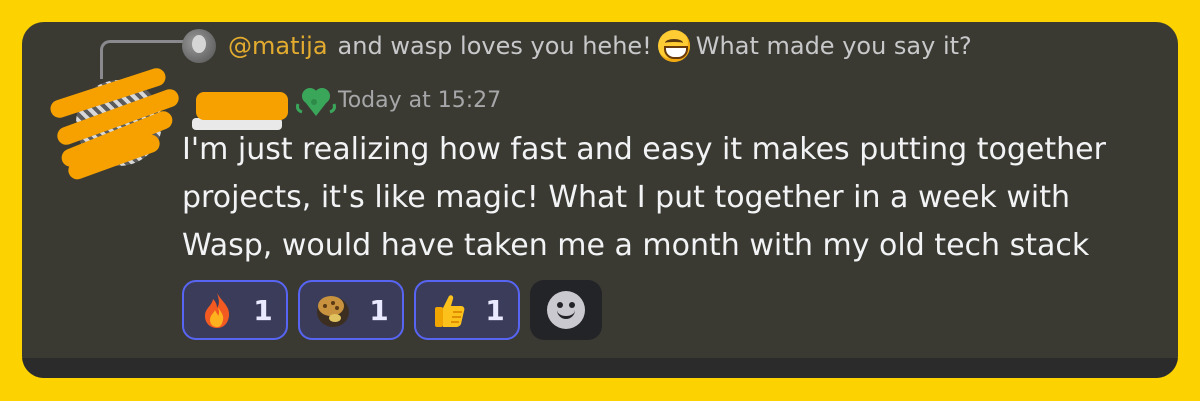  What do you see at coordinates (316, 102) in the screenshot?
I see `heart-badge-icon` at bounding box center [316, 102].